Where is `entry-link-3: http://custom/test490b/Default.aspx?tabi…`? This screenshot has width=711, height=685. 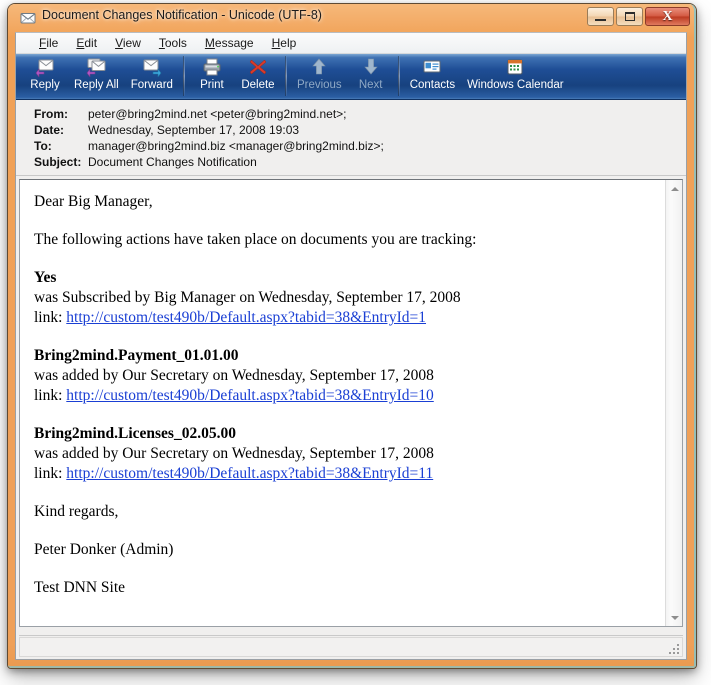 entry-link-3: http://custom/test490b/Default.aspx?tabi… is located at coordinates (249, 473).